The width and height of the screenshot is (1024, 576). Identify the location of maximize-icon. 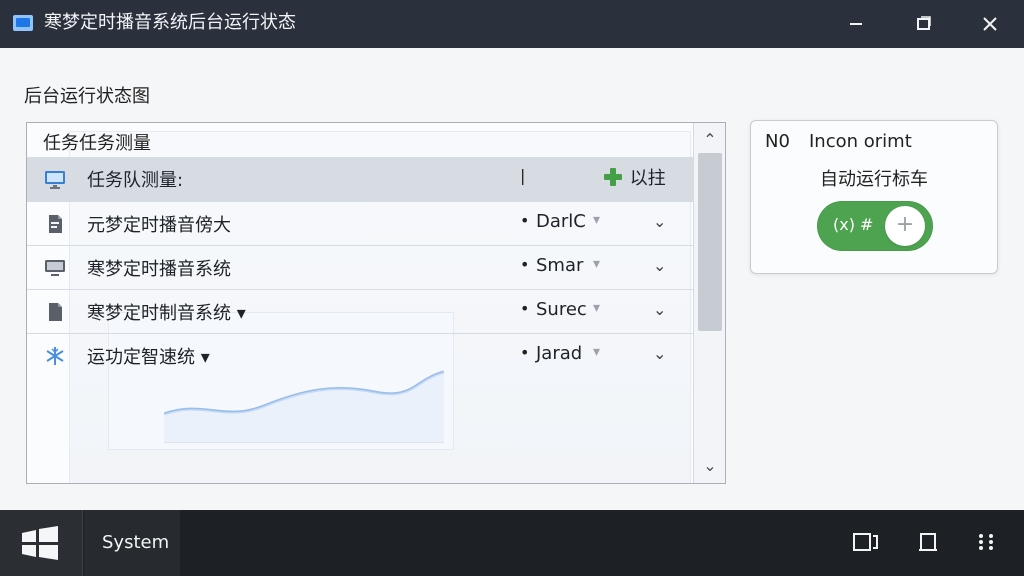
(924, 23).